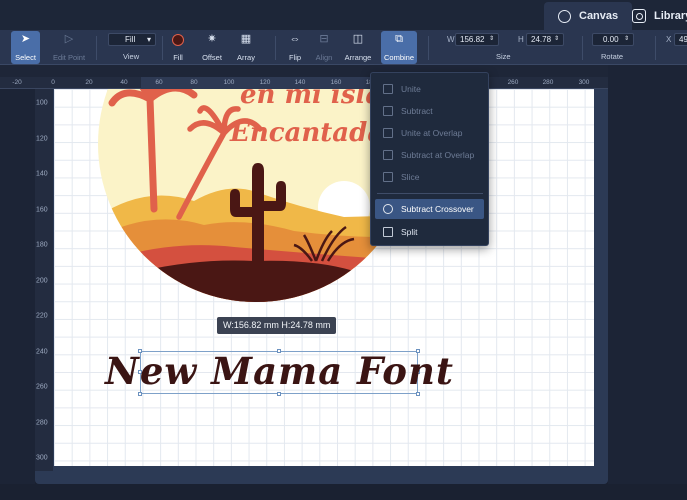  I want to click on ruler-tick: 40, so click(124, 82).